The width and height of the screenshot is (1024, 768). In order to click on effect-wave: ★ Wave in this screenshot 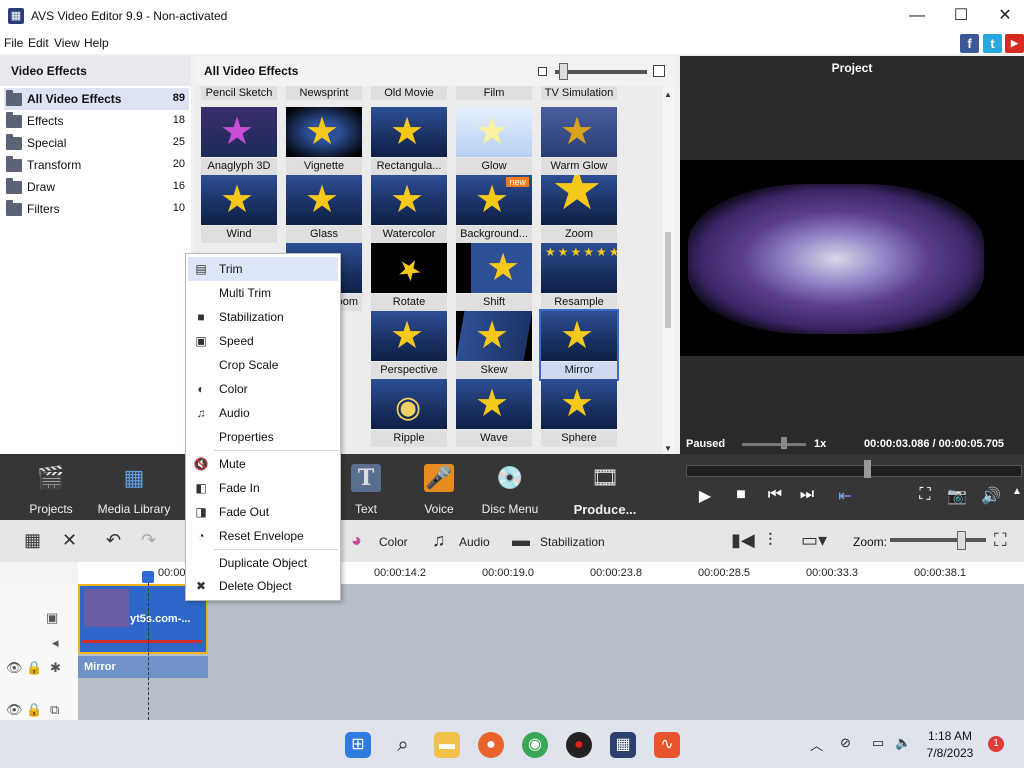, I will do `click(494, 413)`.